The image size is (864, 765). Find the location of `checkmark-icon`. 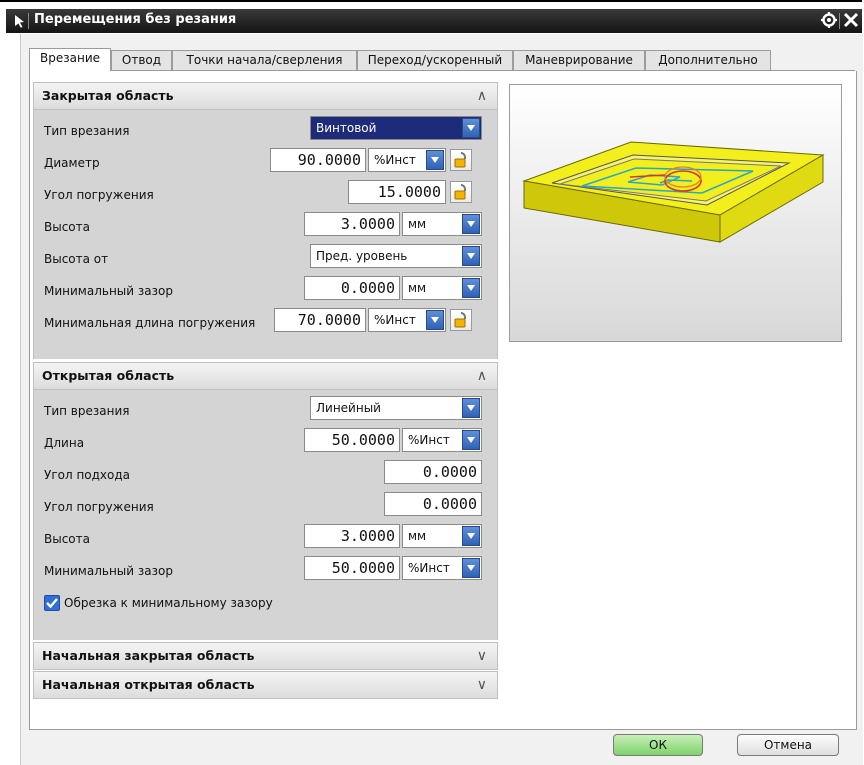

checkmark-icon is located at coordinates (52, 603).